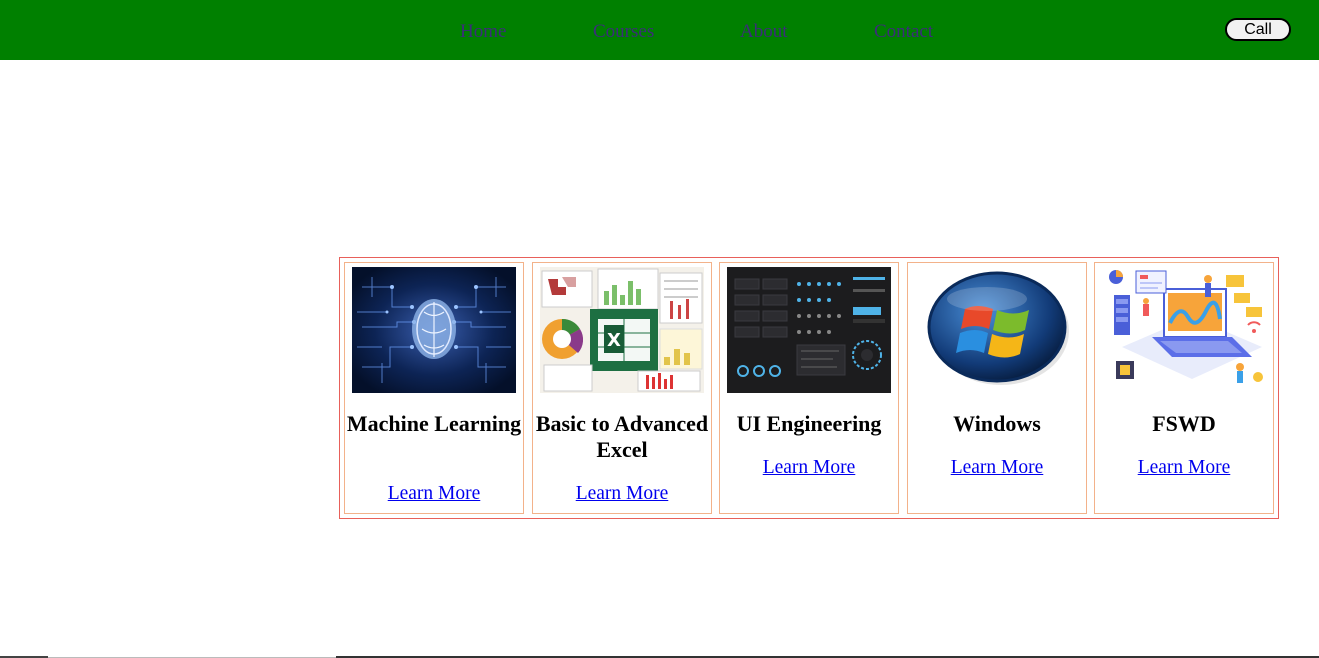  What do you see at coordinates (483, 32) in the screenshot?
I see `nav-home-link: Home` at bounding box center [483, 32].